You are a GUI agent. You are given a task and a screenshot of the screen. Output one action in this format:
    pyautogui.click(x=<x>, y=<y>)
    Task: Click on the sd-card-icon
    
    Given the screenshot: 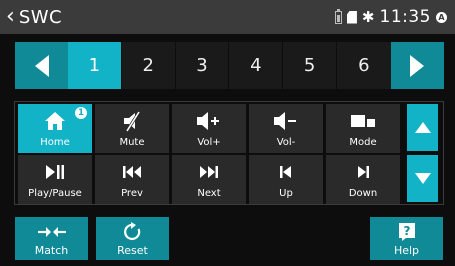 What is the action you would take?
    pyautogui.click(x=351, y=17)
    